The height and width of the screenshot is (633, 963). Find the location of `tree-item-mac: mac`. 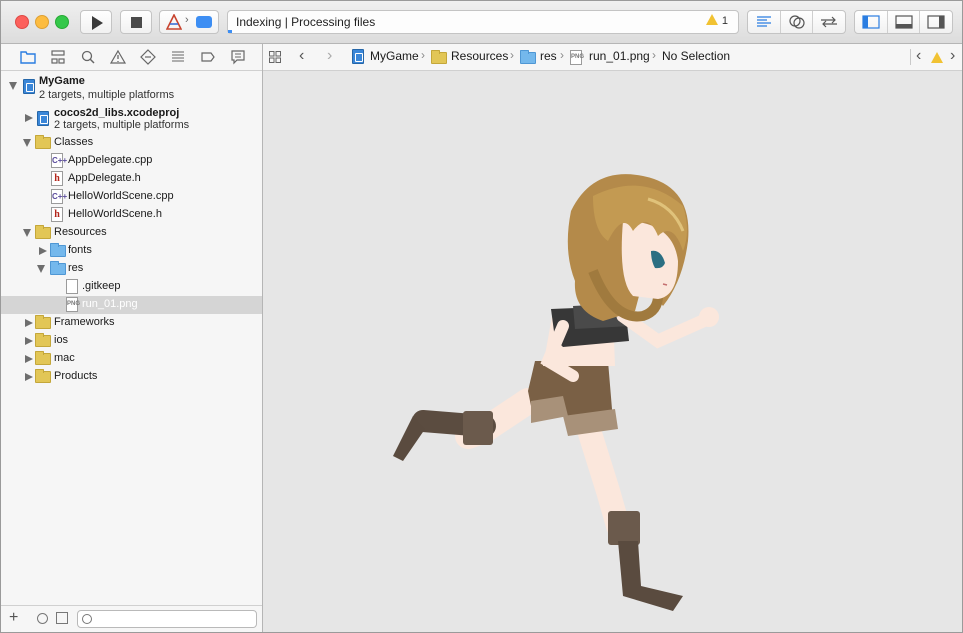

tree-item-mac: mac is located at coordinates (131, 359).